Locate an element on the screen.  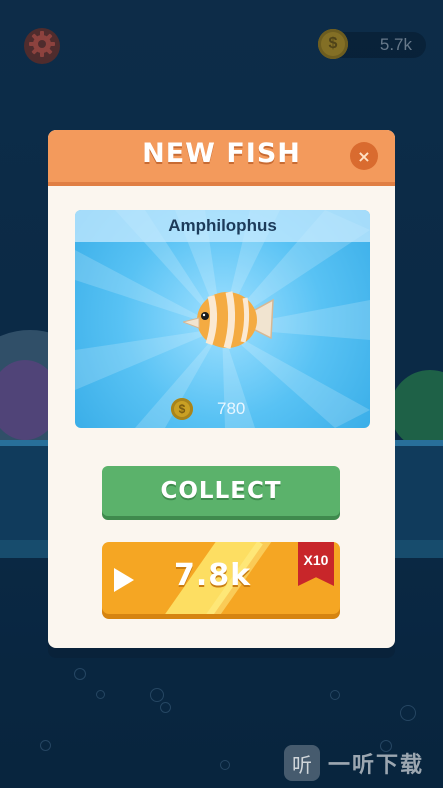
watermark: 听 一听下载 is located at coordinates (354, 763).